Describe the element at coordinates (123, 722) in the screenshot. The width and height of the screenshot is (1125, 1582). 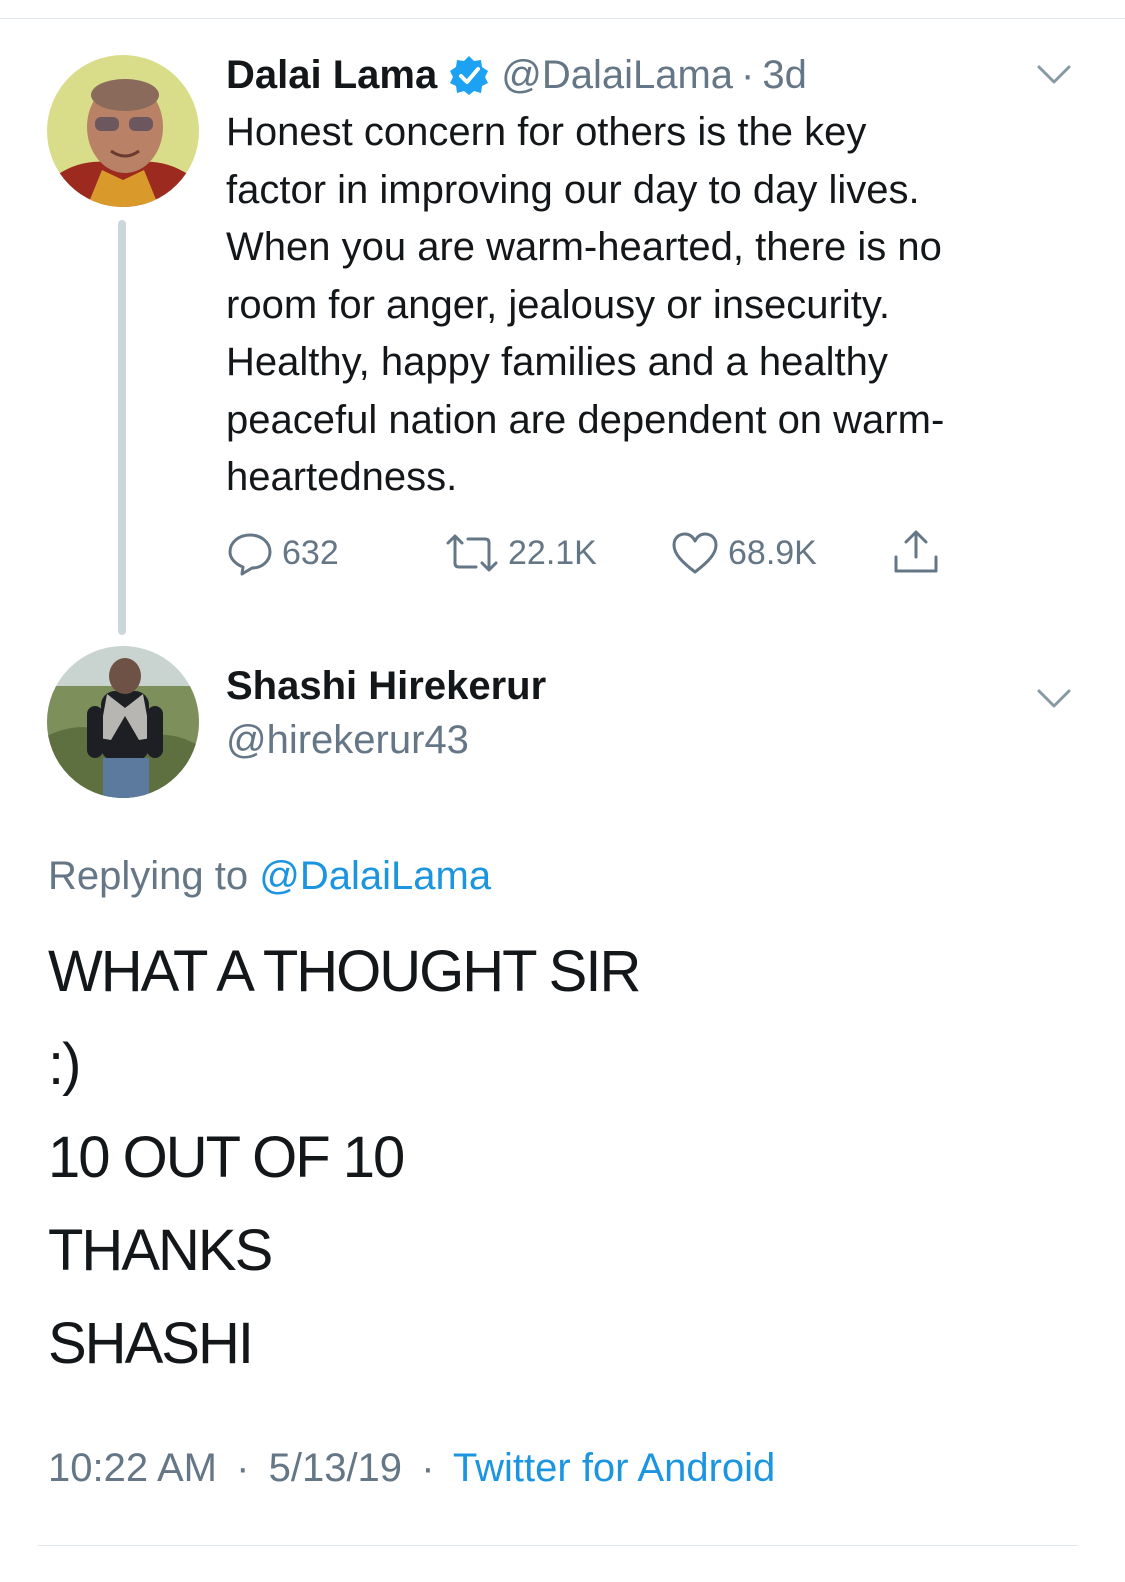
I see `shashi-hirekerur-avatar` at that location.